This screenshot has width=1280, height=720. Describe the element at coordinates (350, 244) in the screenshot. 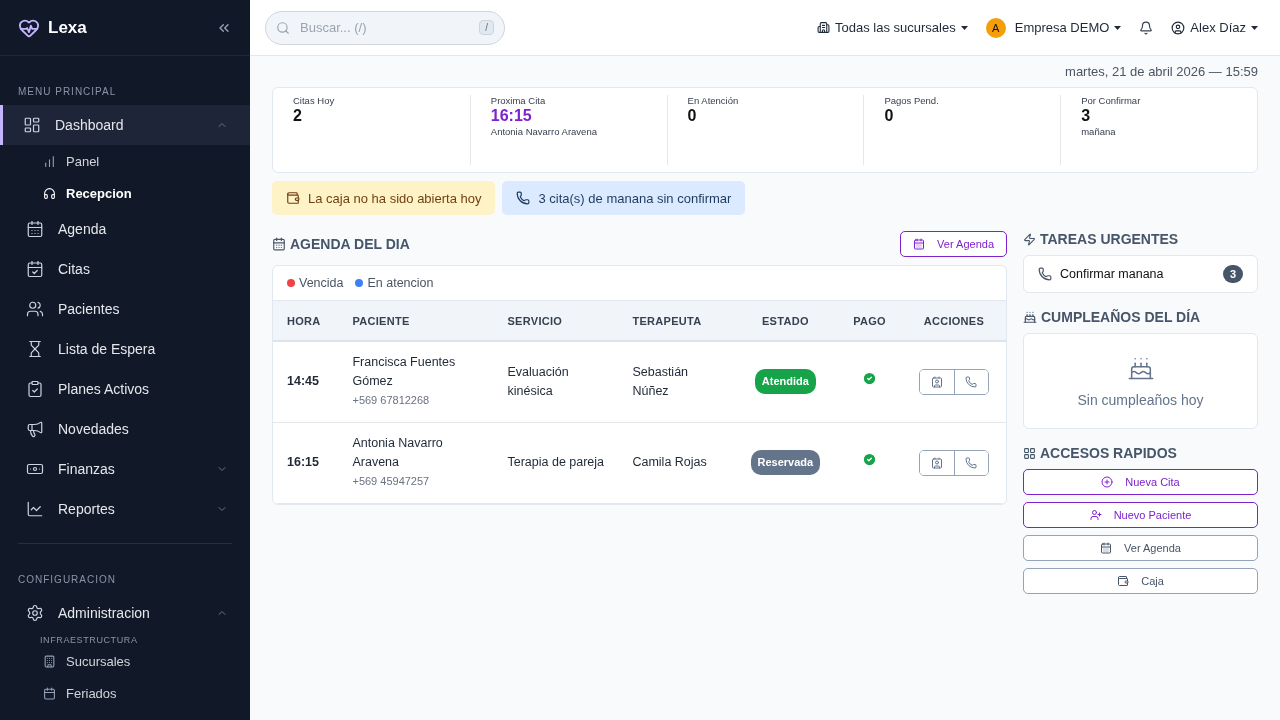

I see `section-heading: AGENDA DEL DIA` at that location.